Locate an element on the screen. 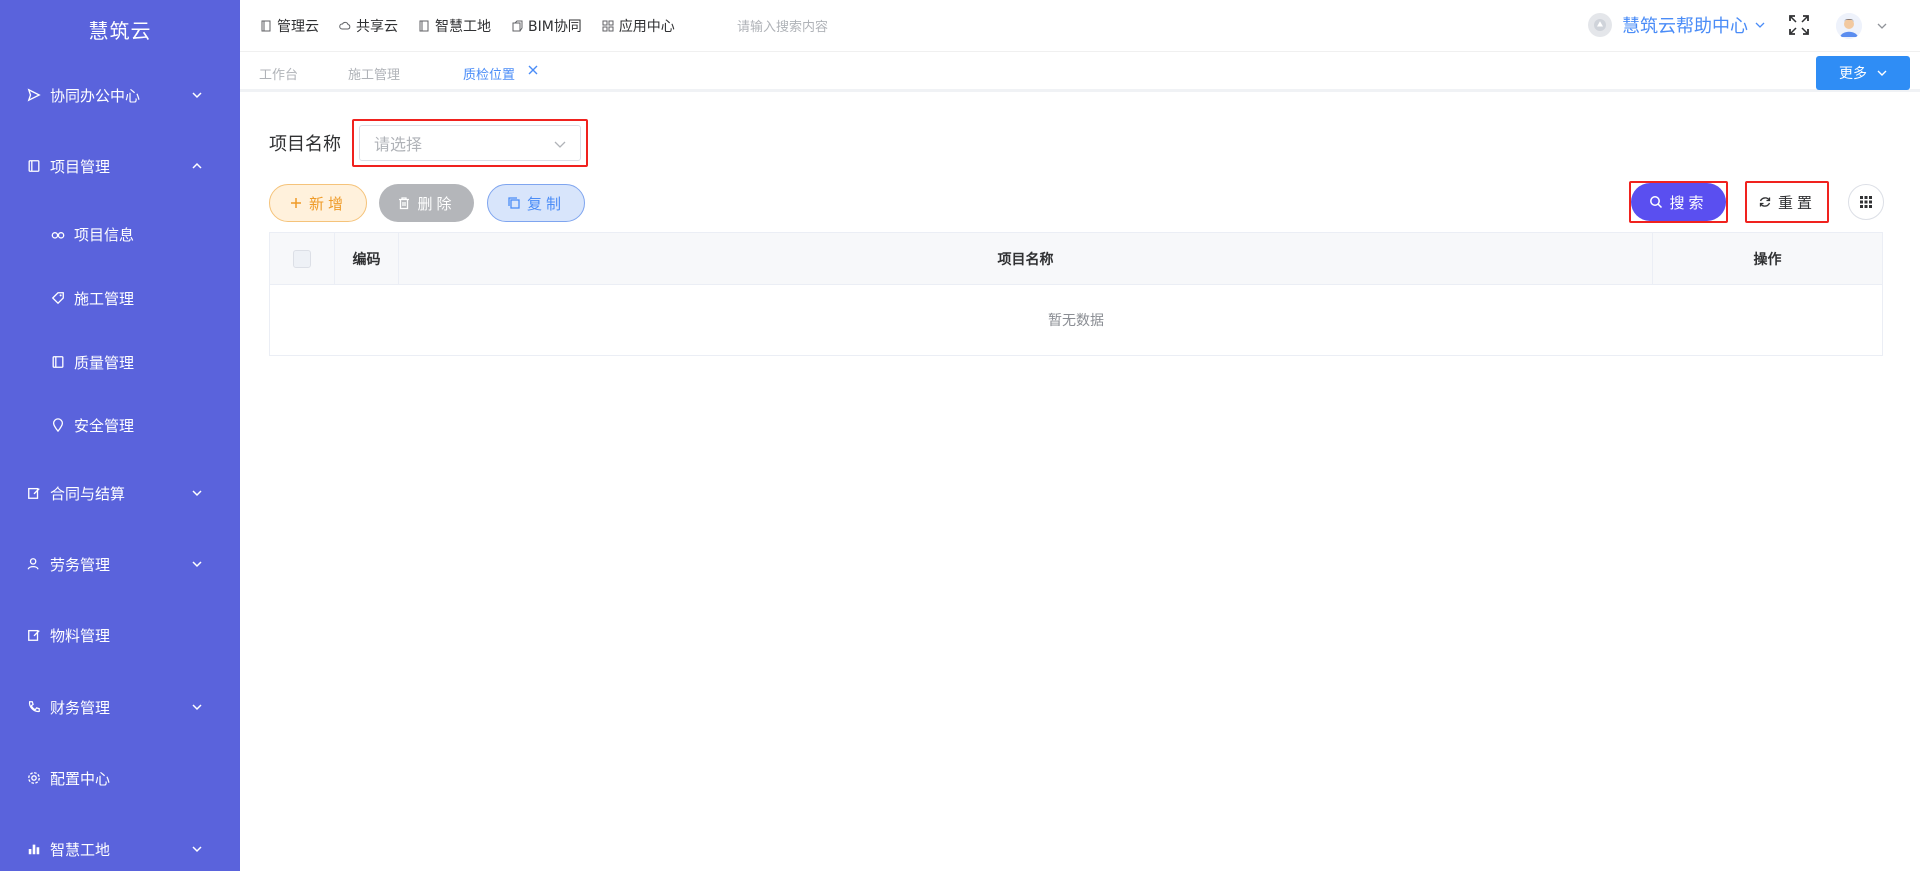  sidebar-item-safety: 安全管理 is located at coordinates (120, 425).